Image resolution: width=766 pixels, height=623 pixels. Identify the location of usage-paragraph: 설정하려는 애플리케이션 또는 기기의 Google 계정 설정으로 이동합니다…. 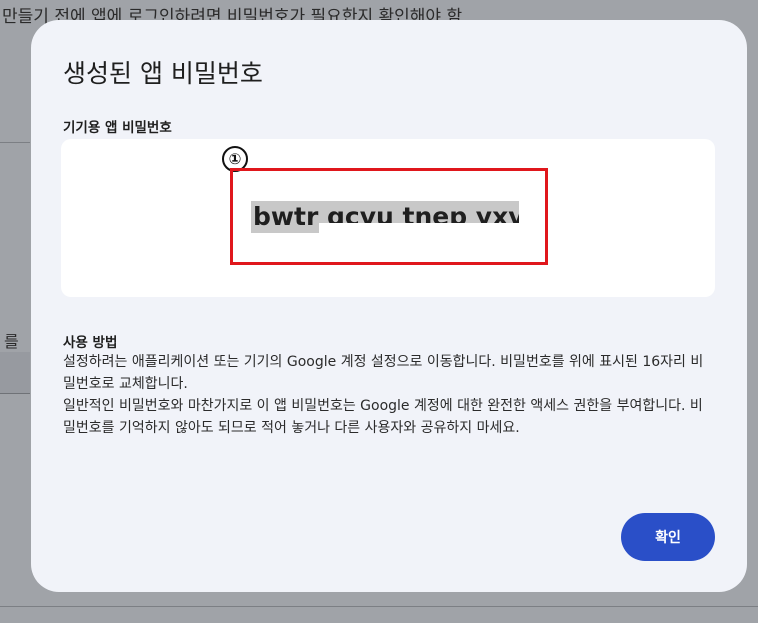
(383, 373).